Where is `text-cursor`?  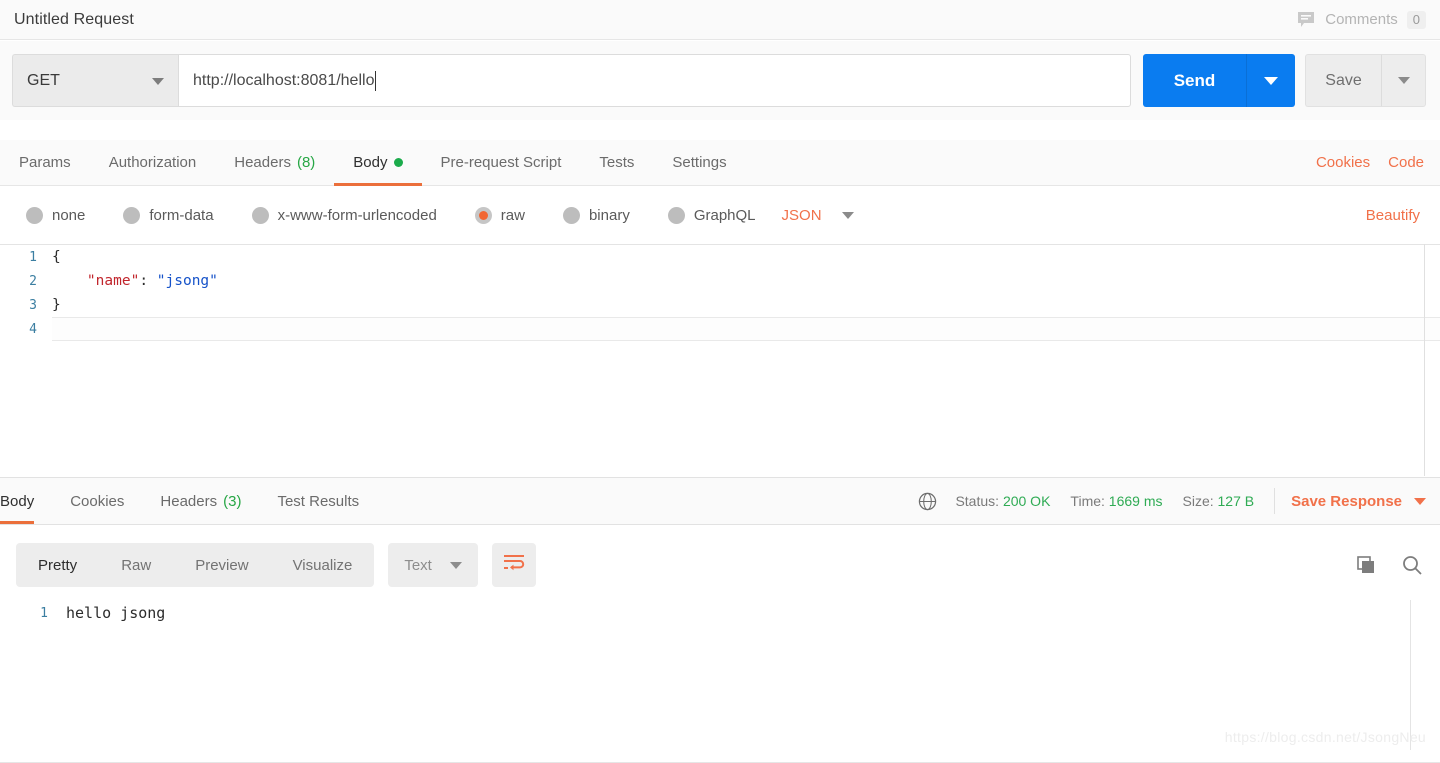
text-cursor is located at coordinates (376, 80).